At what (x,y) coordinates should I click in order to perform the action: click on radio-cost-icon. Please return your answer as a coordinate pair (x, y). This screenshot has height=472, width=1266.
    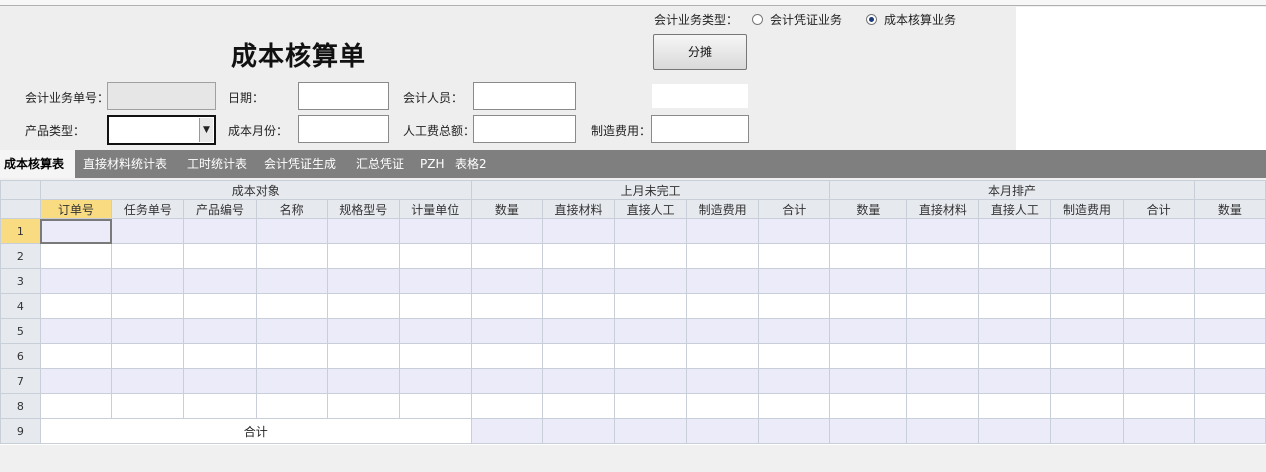
    Looking at the image, I should click on (872, 19).